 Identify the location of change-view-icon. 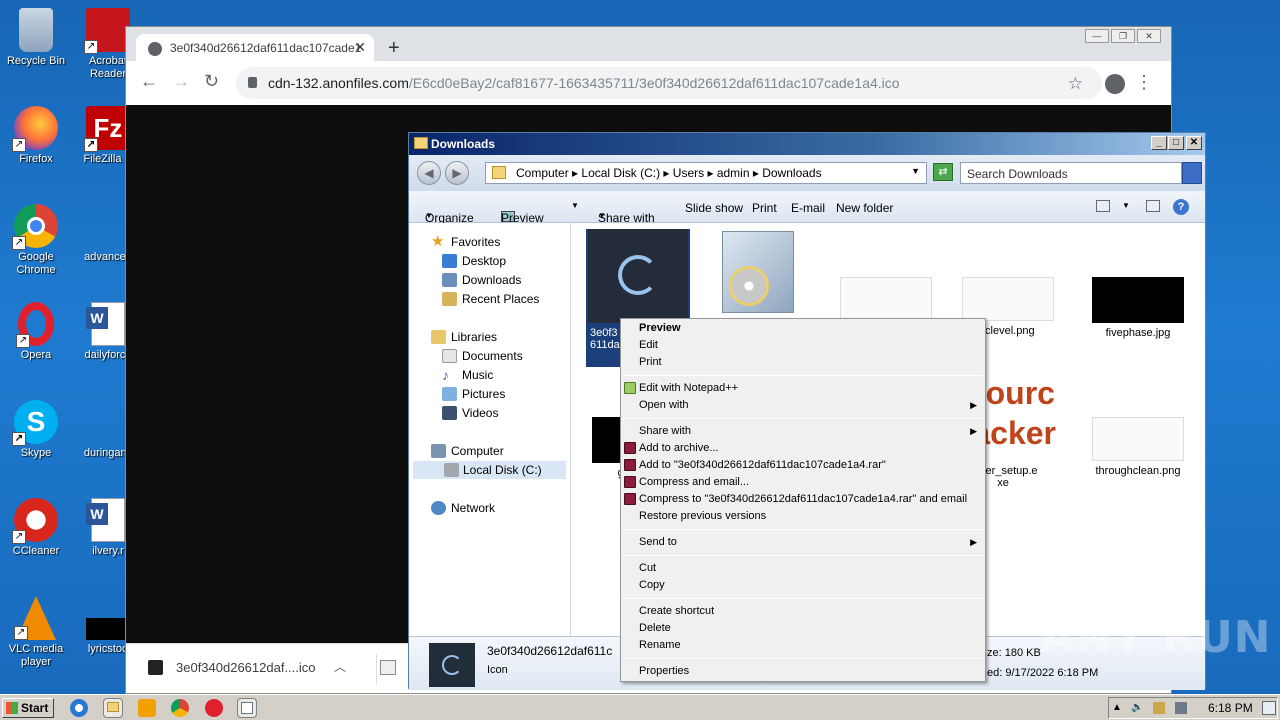
(1103, 206).